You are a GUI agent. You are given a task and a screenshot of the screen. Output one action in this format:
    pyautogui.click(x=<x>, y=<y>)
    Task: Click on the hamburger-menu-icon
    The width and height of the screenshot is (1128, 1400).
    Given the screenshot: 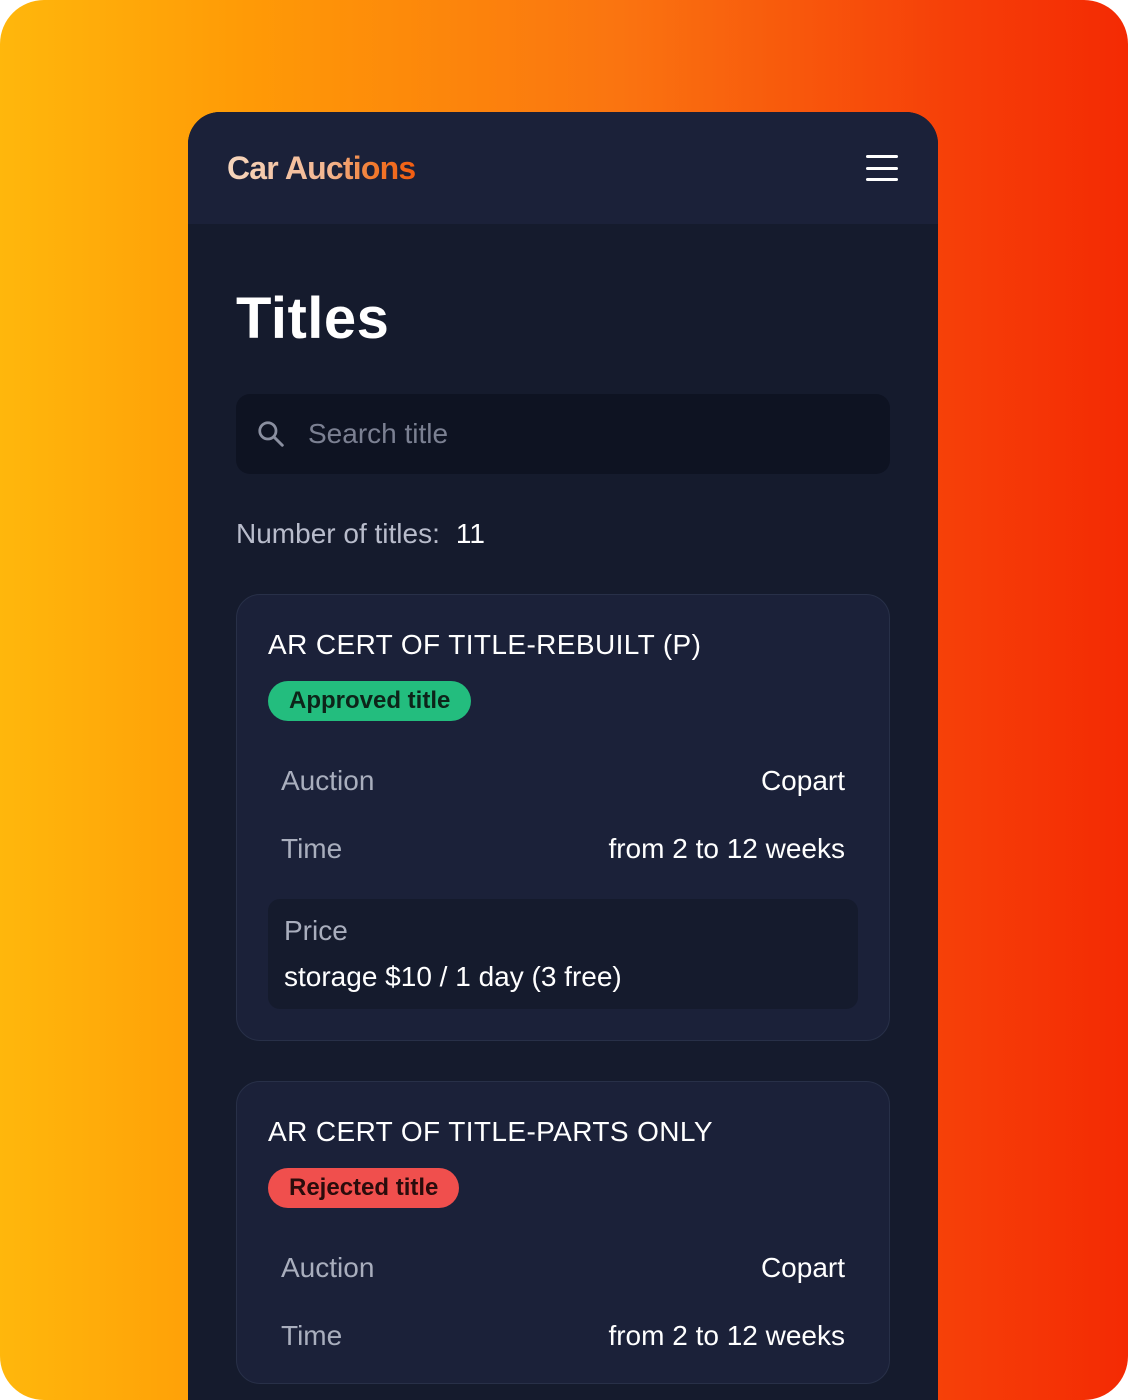 What is the action you would take?
    pyautogui.click(x=882, y=168)
    